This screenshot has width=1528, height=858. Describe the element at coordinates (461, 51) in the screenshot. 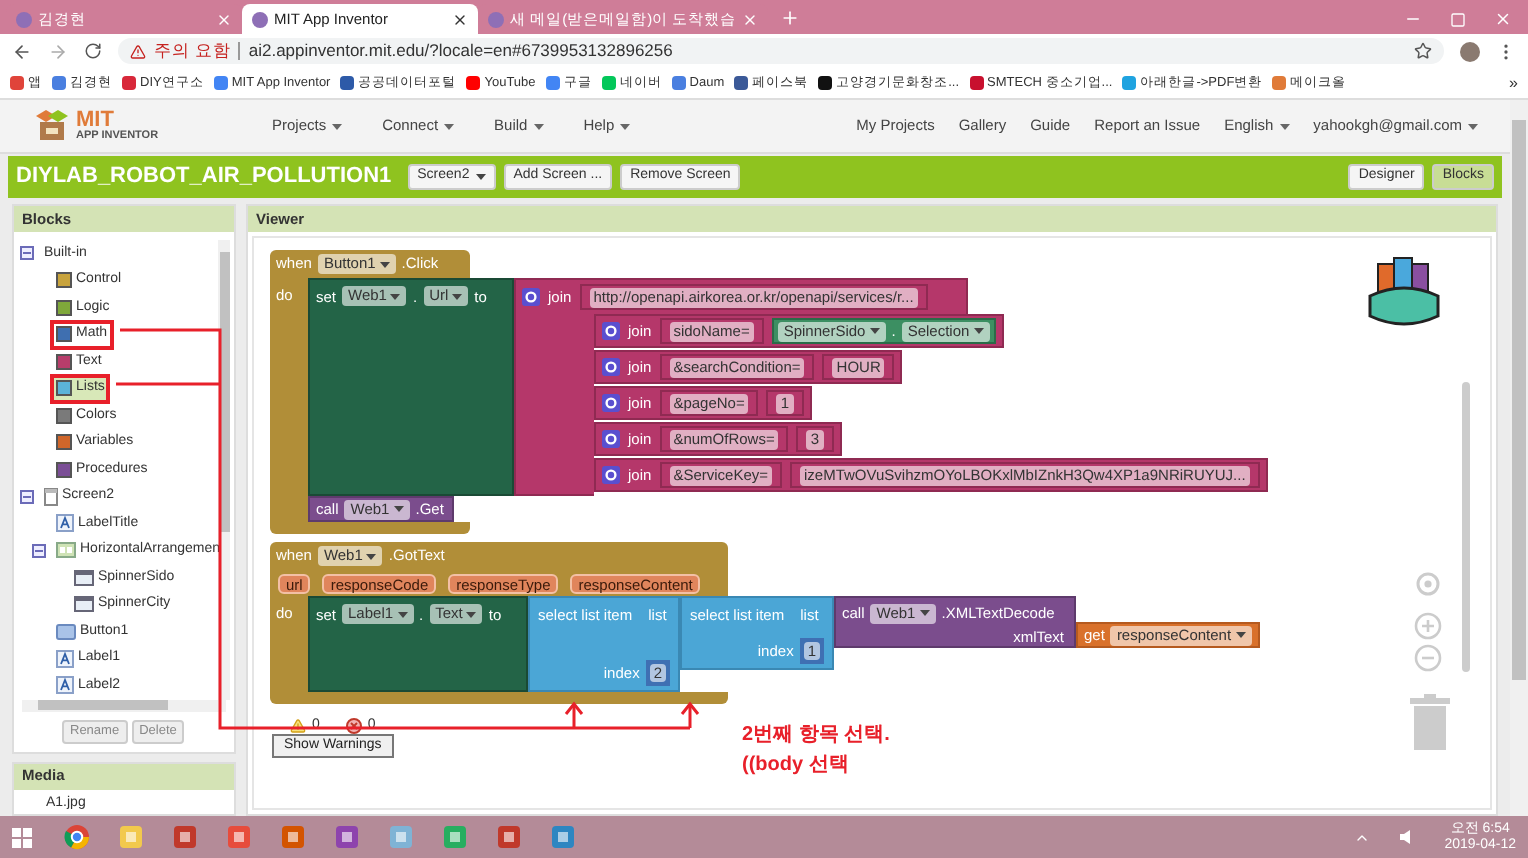

I see `url-text: ai2.appinventor.mit.edu/?locale=en#6739953132896256` at that location.